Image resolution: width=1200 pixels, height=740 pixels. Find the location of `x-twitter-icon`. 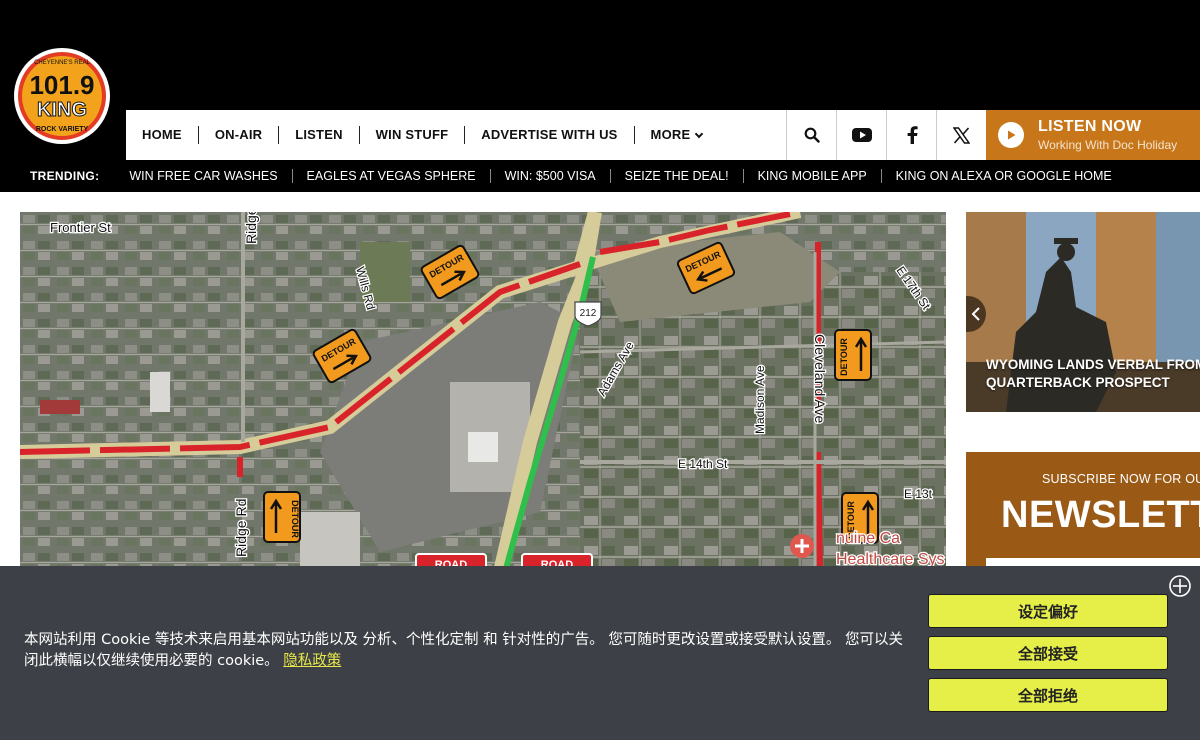

x-twitter-icon is located at coordinates (961, 135).